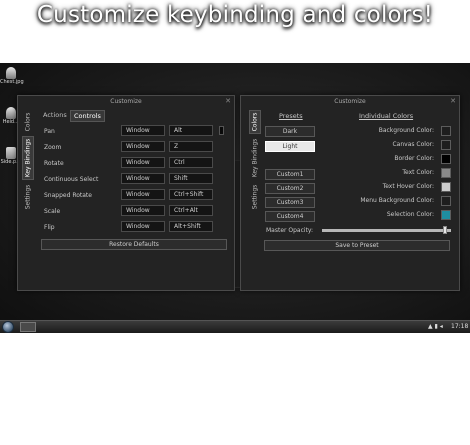 This screenshot has height=445, width=470. What do you see at coordinates (191, 178) in the screenshot?
I see `key-field: Shift` at bounding box center [191, 178].